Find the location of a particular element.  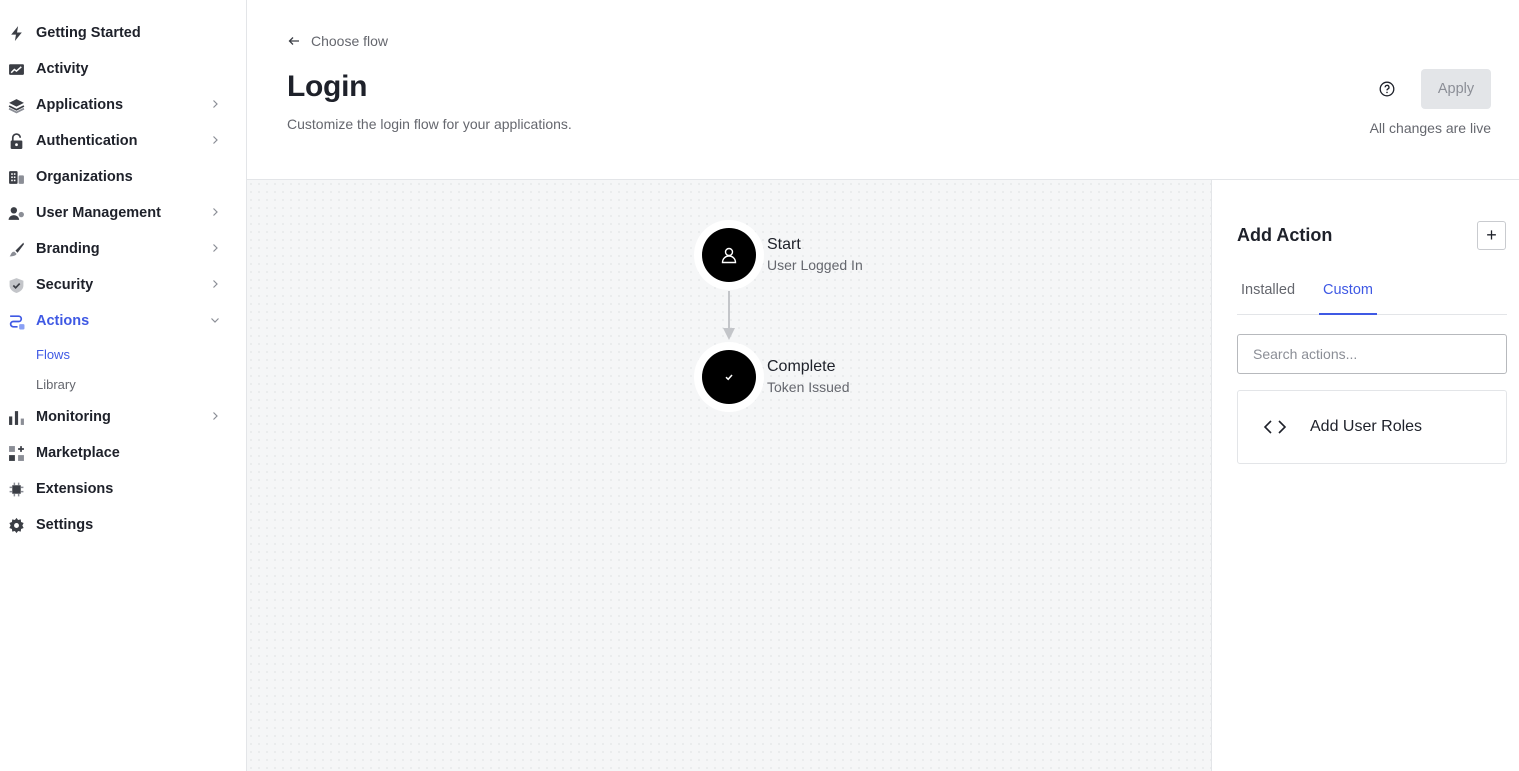

sidebar-item-getting-started: Getting Started is located at coordinates (123, 33).